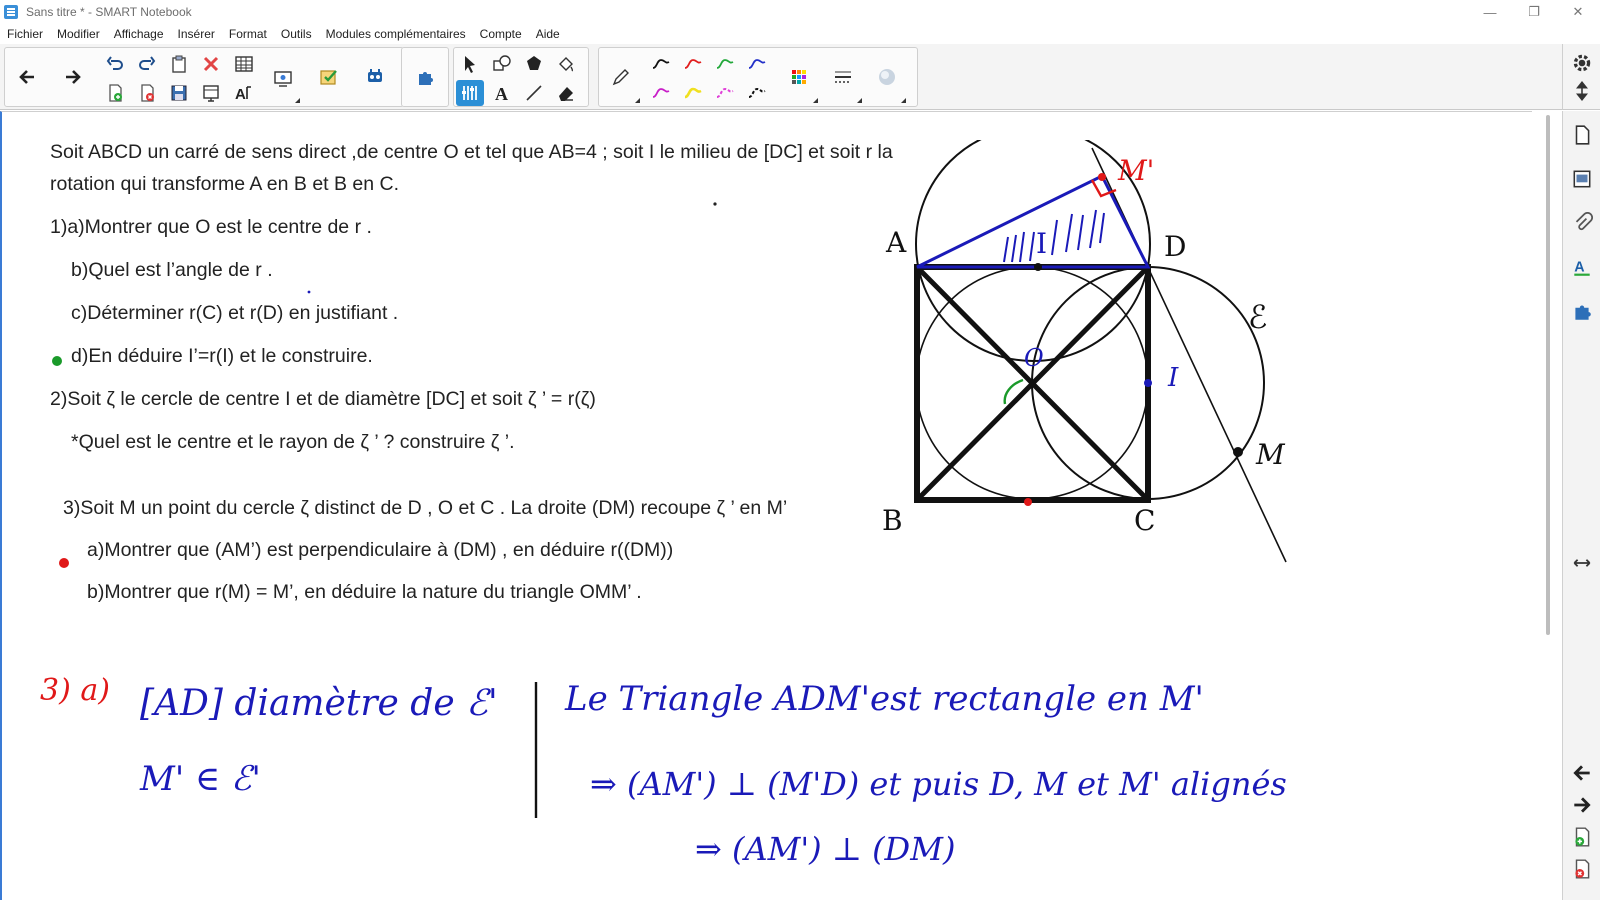 The height and width of the screenshot is (900, 1600). I want to click on green-dot, so click(57, 361).